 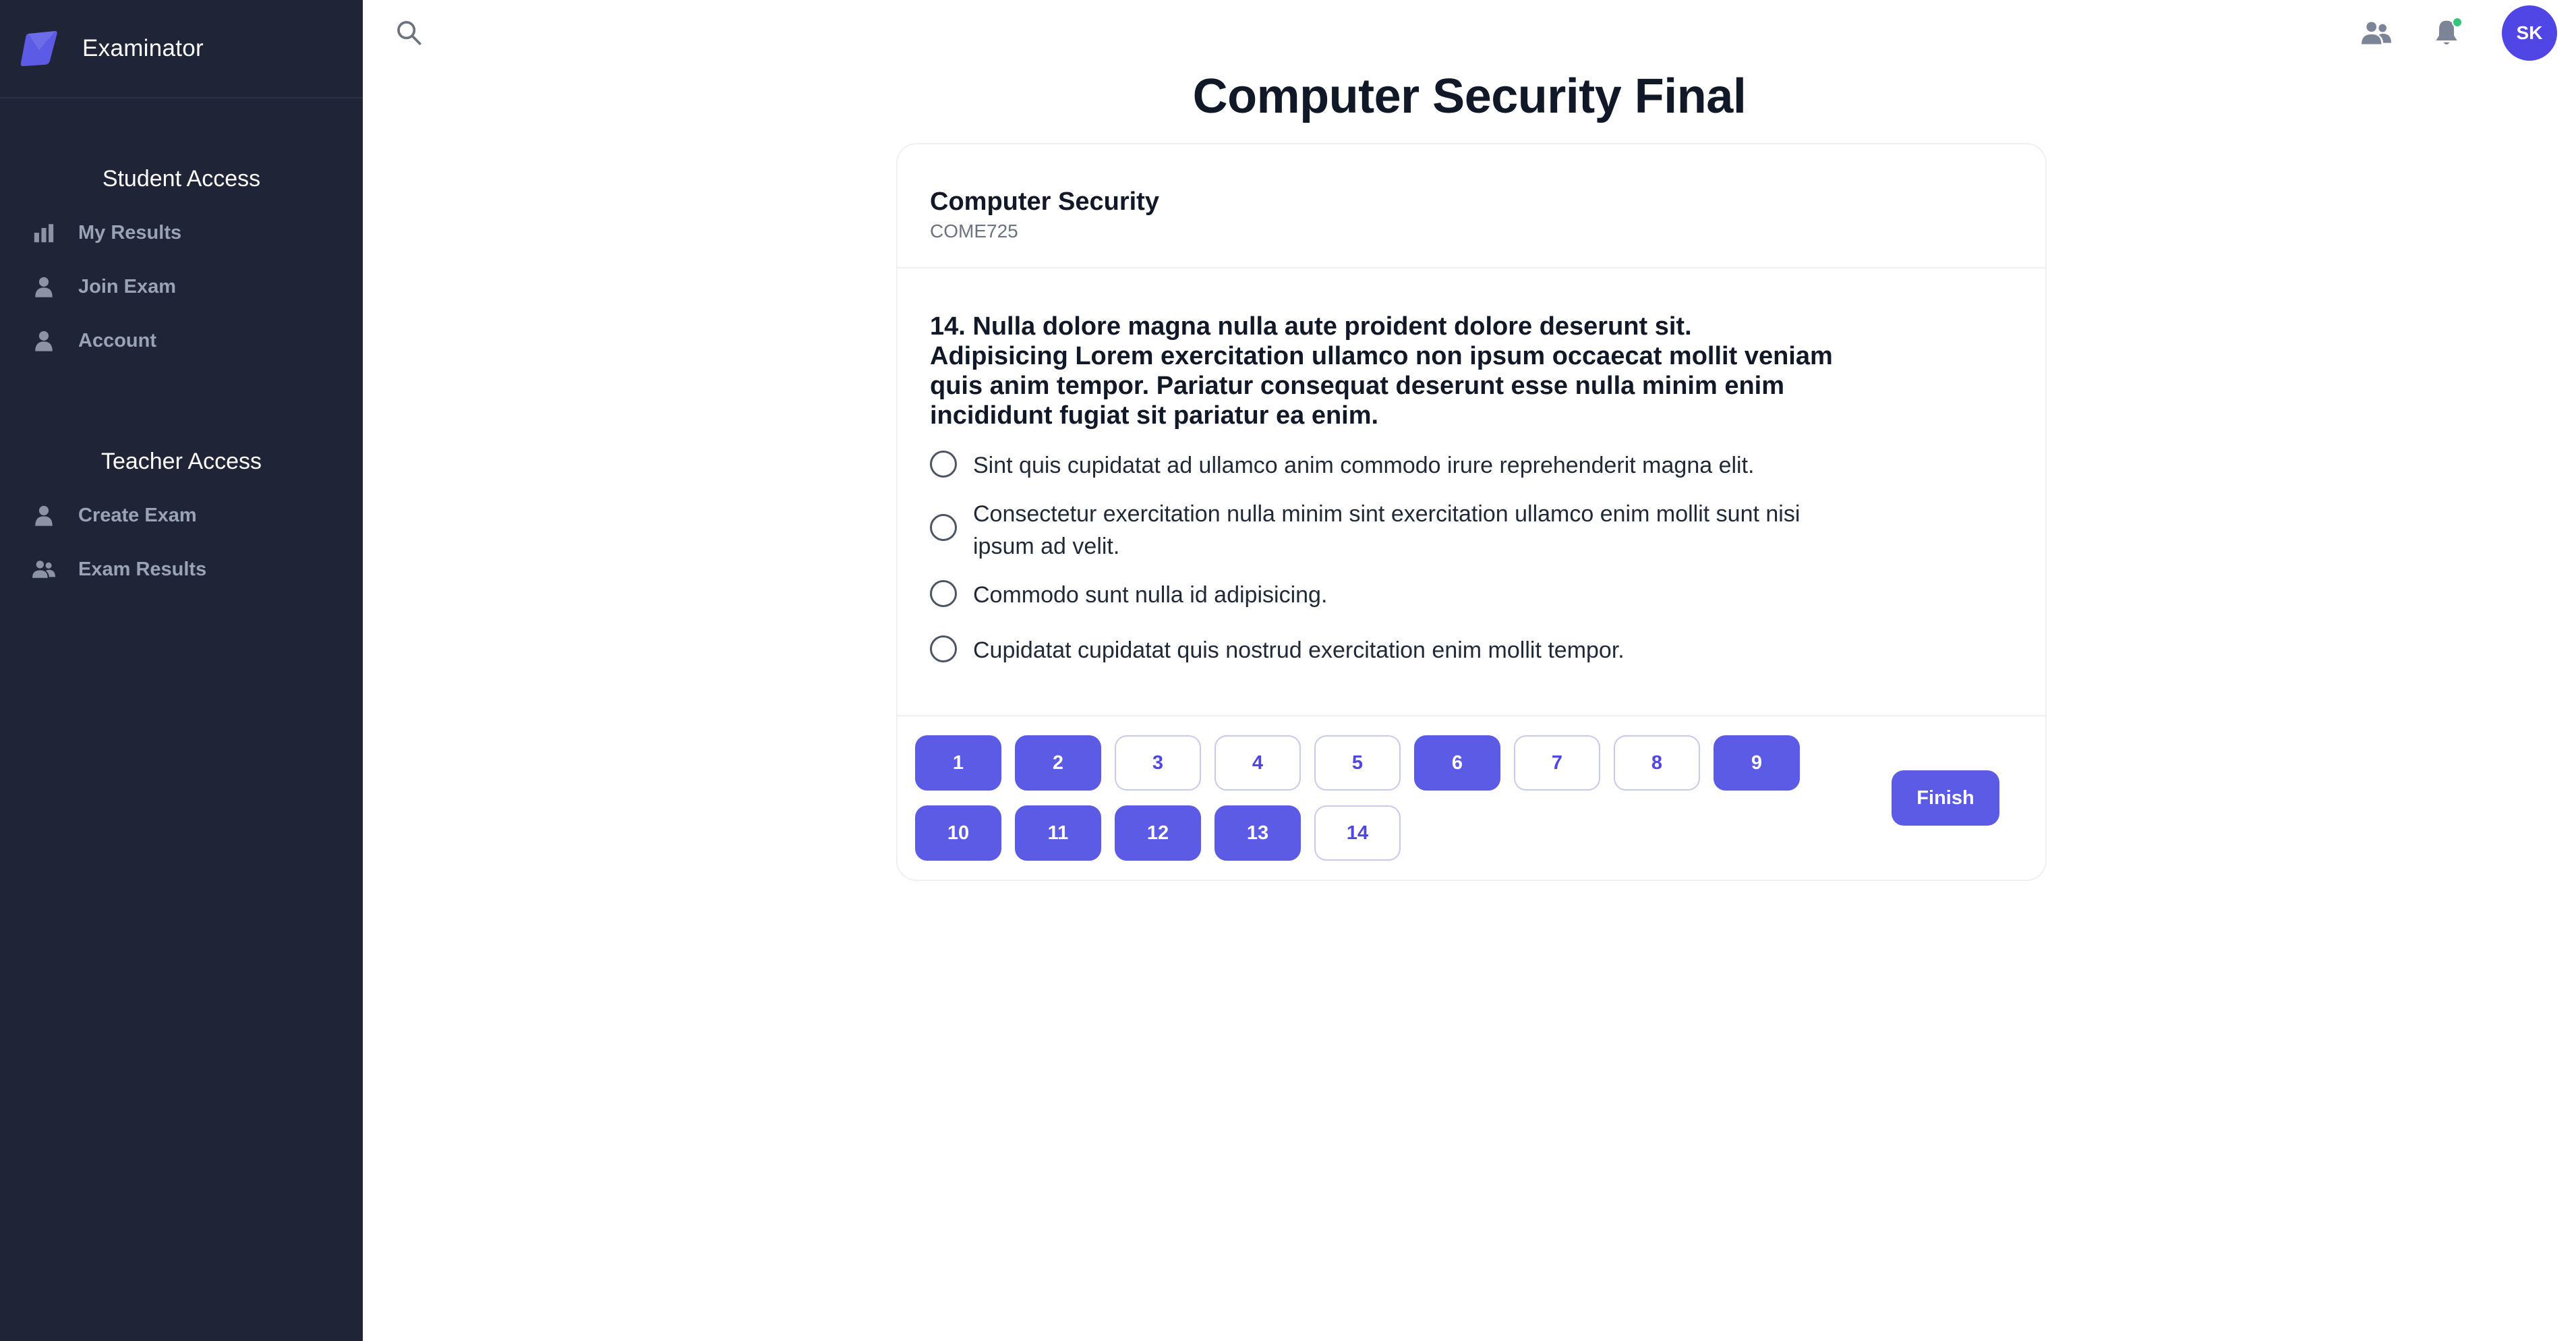 I want to click on question-number-button: 1, so click(x=958, y=763).